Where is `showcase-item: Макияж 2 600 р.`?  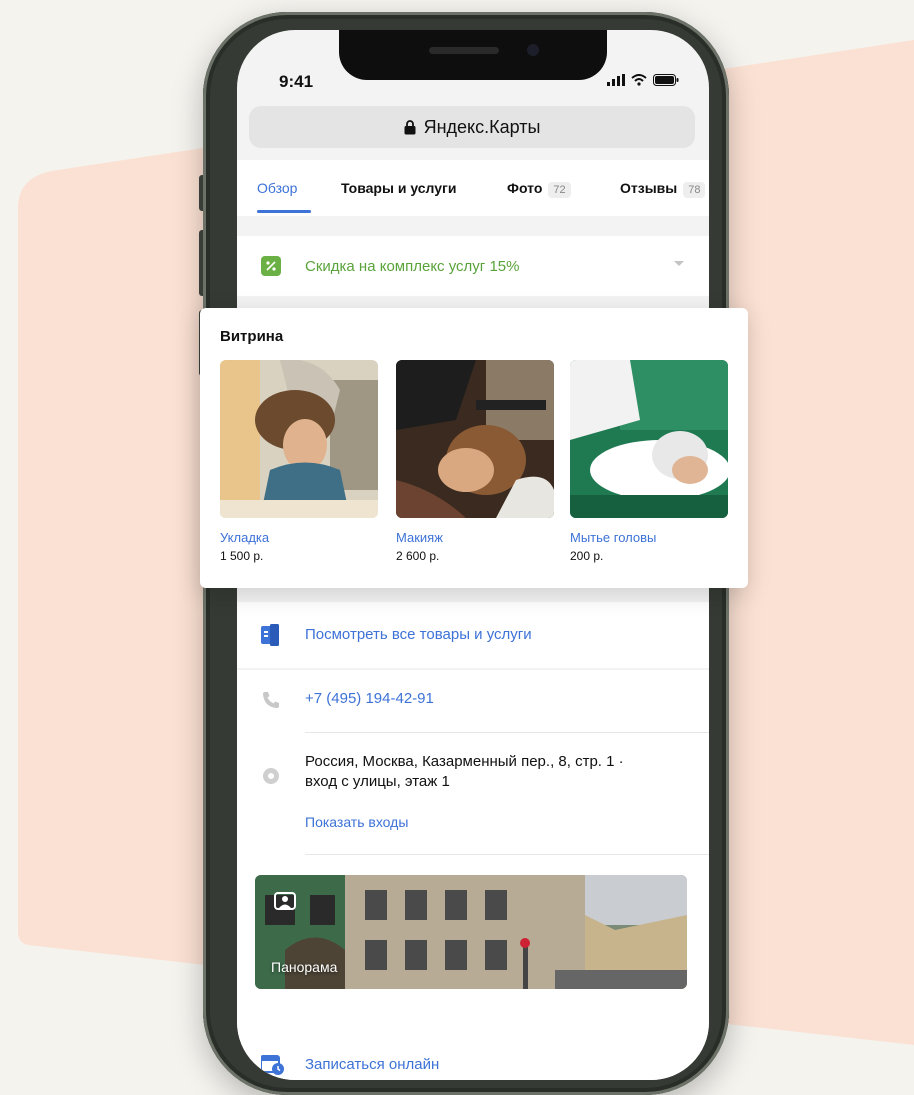
showcase-item: Макияж 2 600 р. is located at coordinates (475, 461).